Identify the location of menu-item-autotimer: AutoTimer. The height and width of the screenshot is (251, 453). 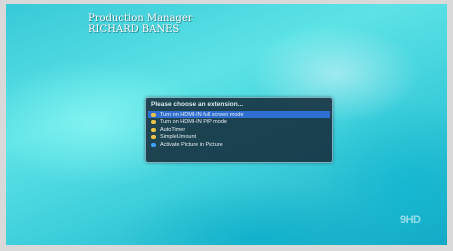
(239, 129).